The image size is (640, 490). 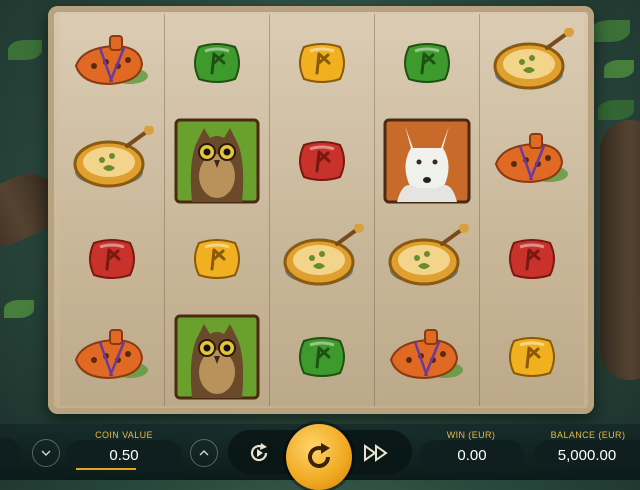 I want to click on spin-icon, so click(x=319, y=455).